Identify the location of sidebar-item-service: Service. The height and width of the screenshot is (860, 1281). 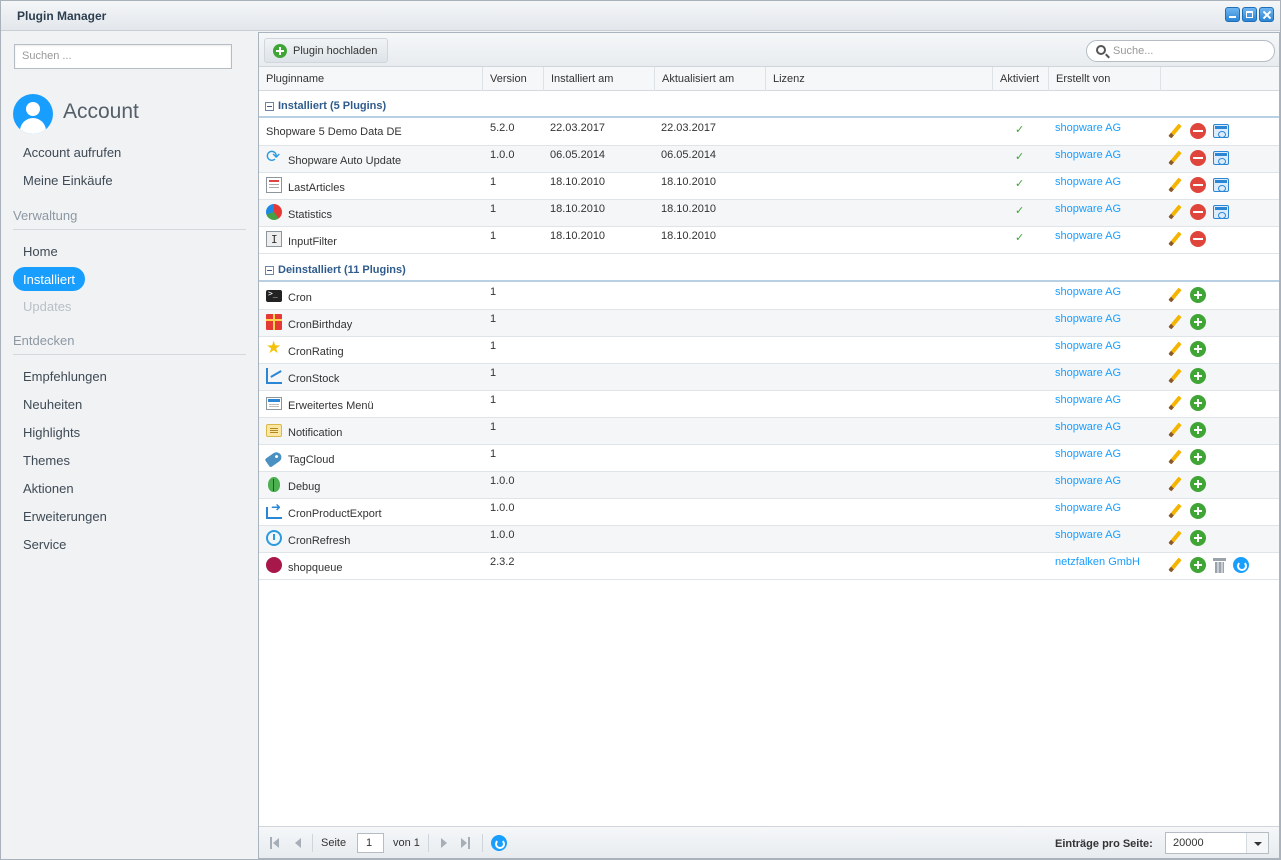
(44, 544).